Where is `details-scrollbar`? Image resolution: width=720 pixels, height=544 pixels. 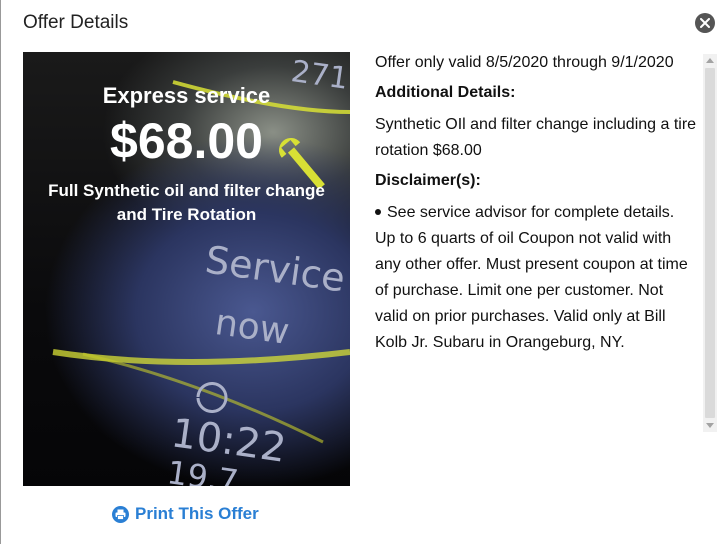
details-scrollbar is located at coordinates (710, 243).